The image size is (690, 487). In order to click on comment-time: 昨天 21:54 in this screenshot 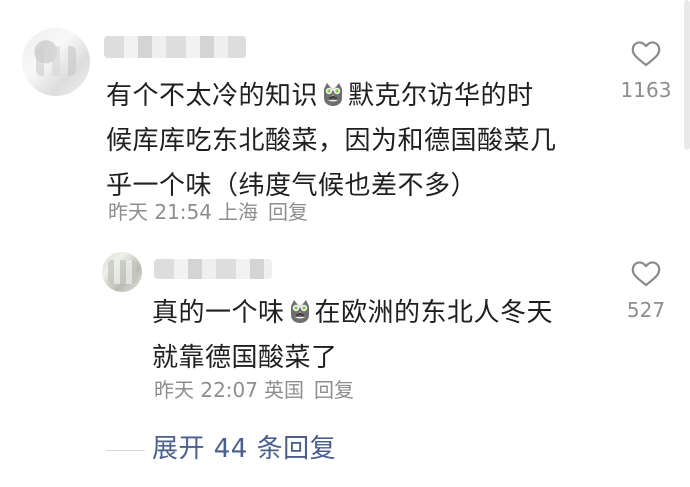, I will do `click(160, 212)`.